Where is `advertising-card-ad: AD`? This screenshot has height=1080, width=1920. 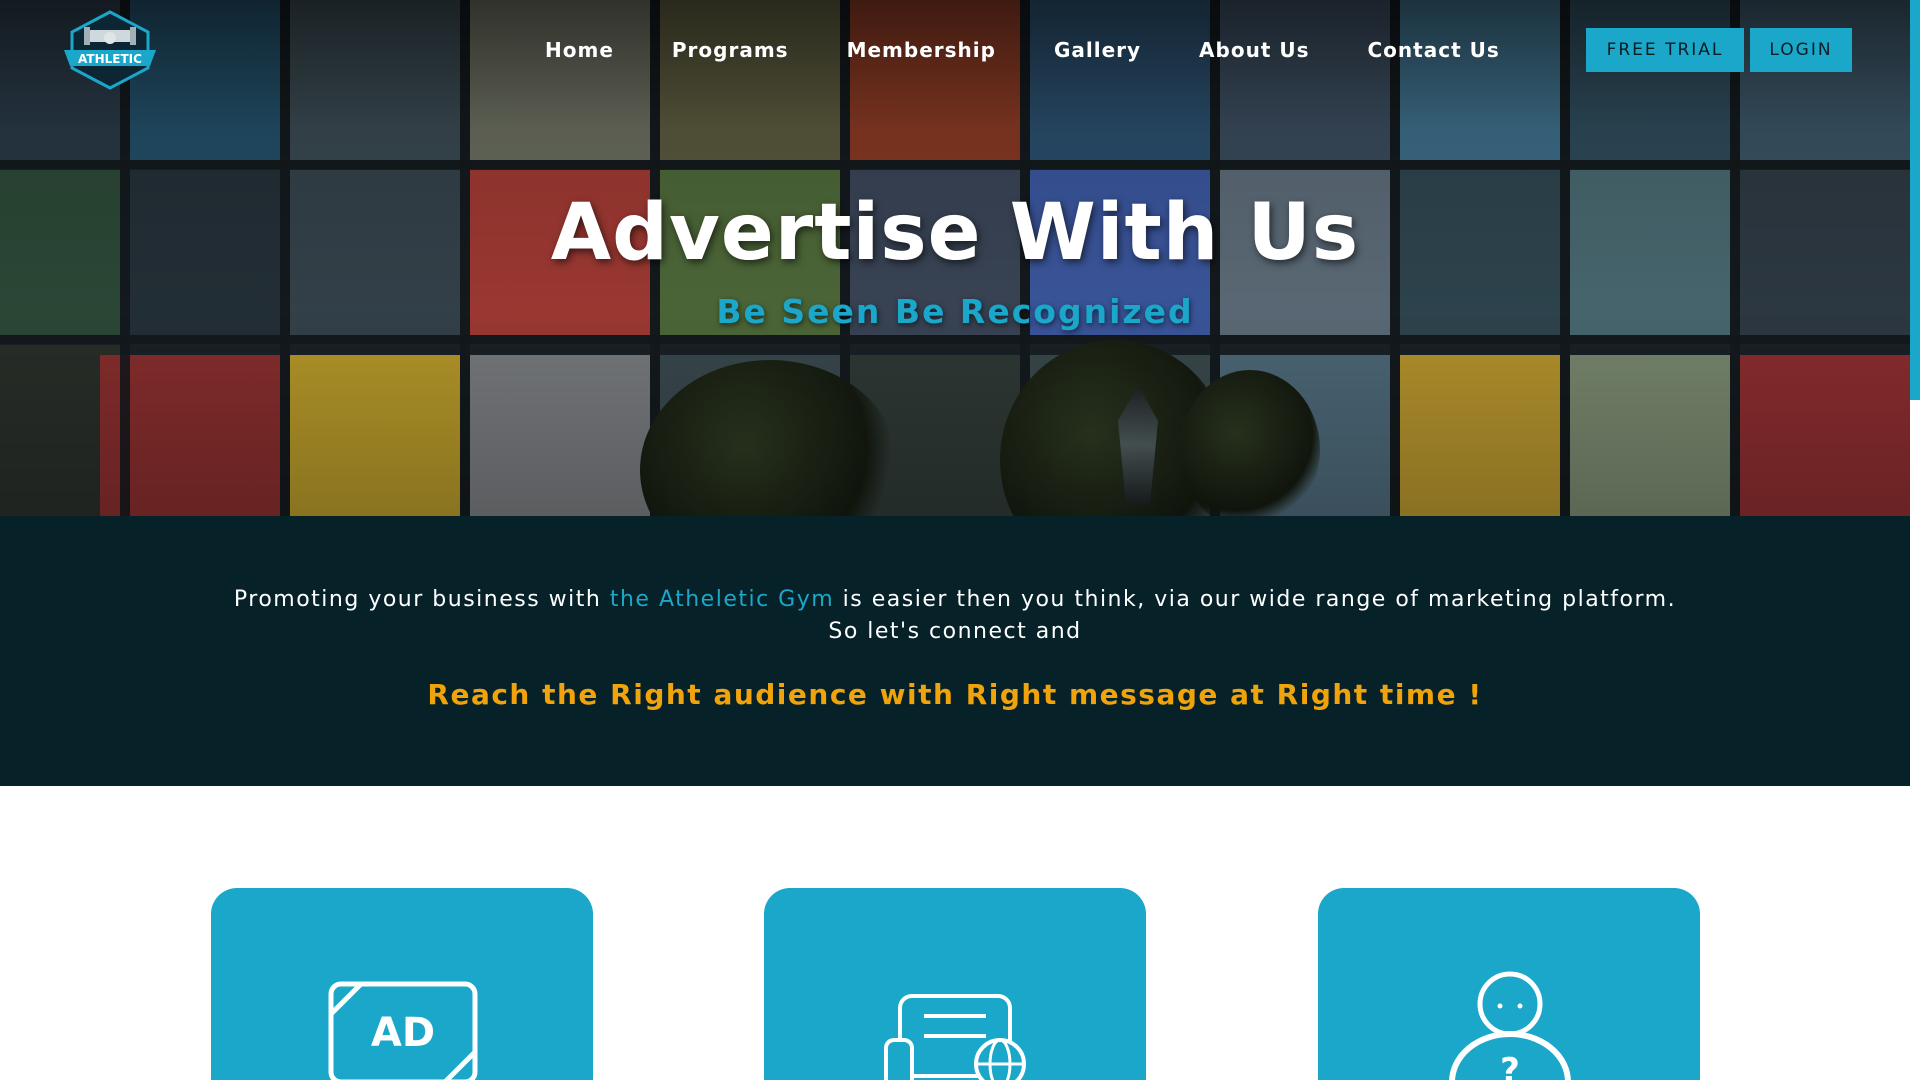 advertising-card-ad: AD is located at coordinates (402, 984).